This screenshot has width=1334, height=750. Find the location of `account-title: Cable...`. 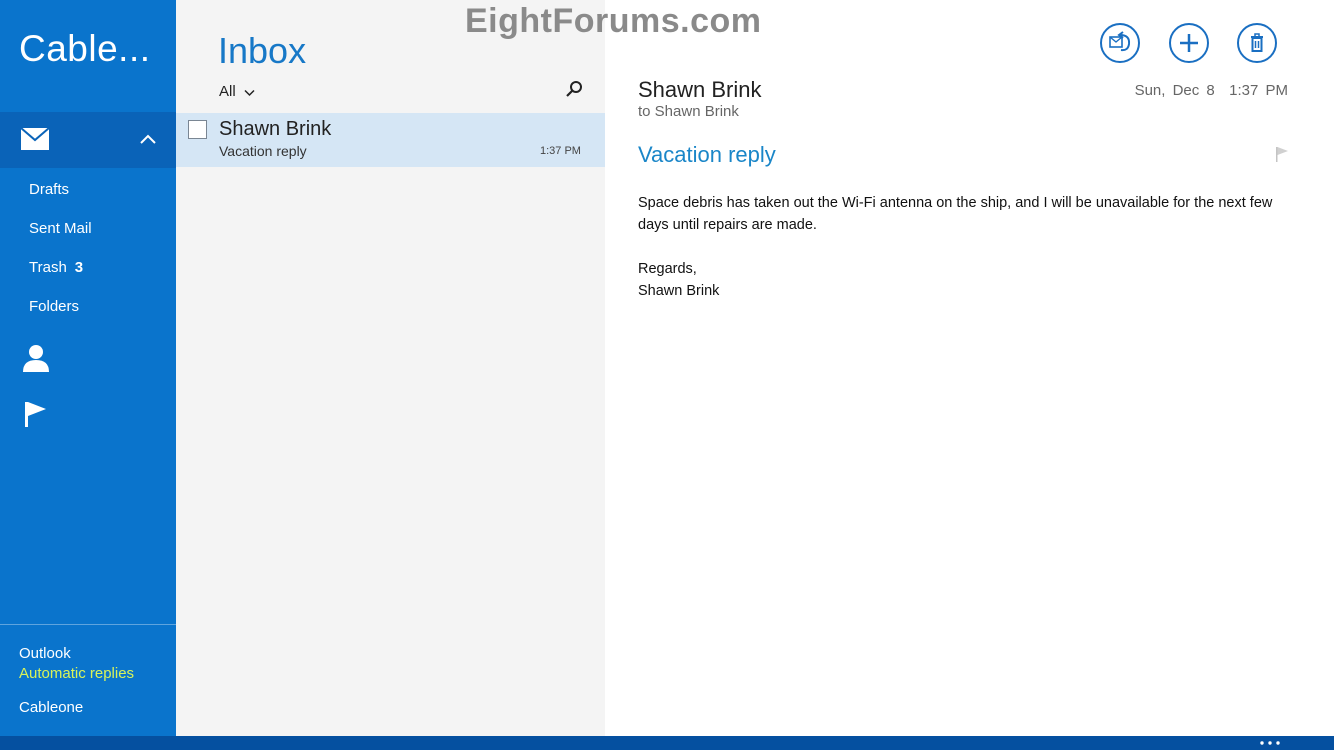

account-title: Cable... is located at coordinates (85, 49).